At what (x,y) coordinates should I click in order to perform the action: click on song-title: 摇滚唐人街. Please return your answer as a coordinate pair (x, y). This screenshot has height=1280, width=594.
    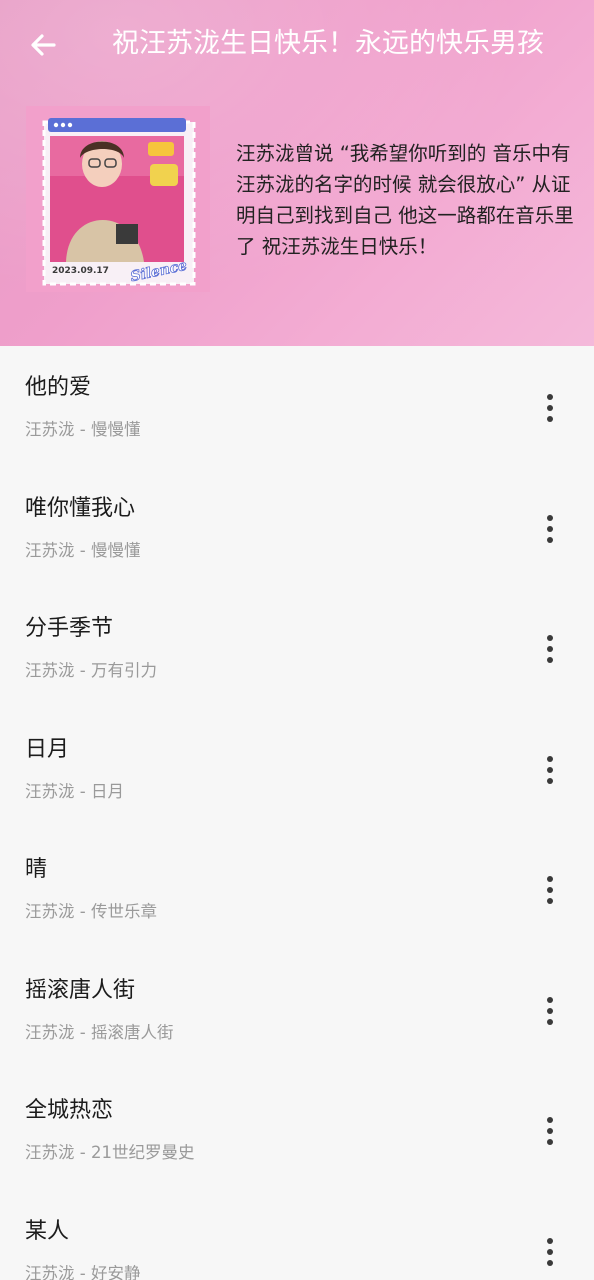
    Looking at the image, I should click on (80, 990).